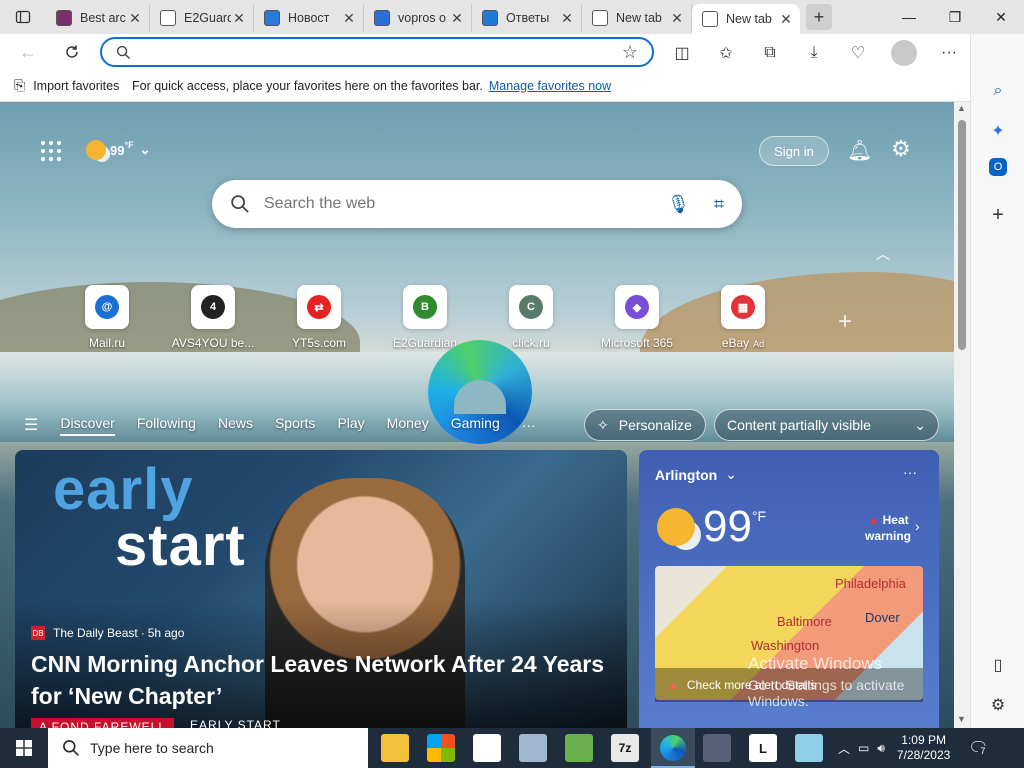 The width and height of the screenshot is (1024, 768). What do you see at coordinates (441, 748) in the screenshot?
I see `microsoft-store-icon` at bounding box center [441, 748].